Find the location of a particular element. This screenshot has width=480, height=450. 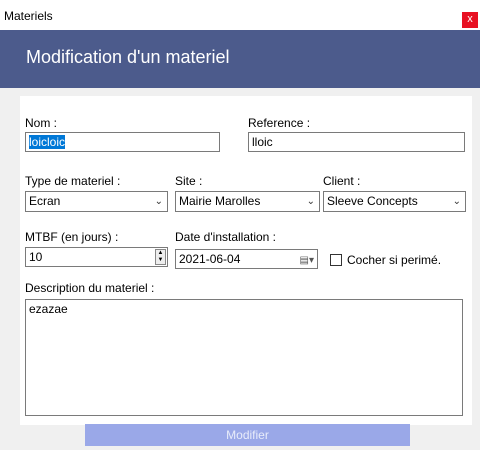

calendar-icon: ▤▾ is located at coordinates (307, 260).